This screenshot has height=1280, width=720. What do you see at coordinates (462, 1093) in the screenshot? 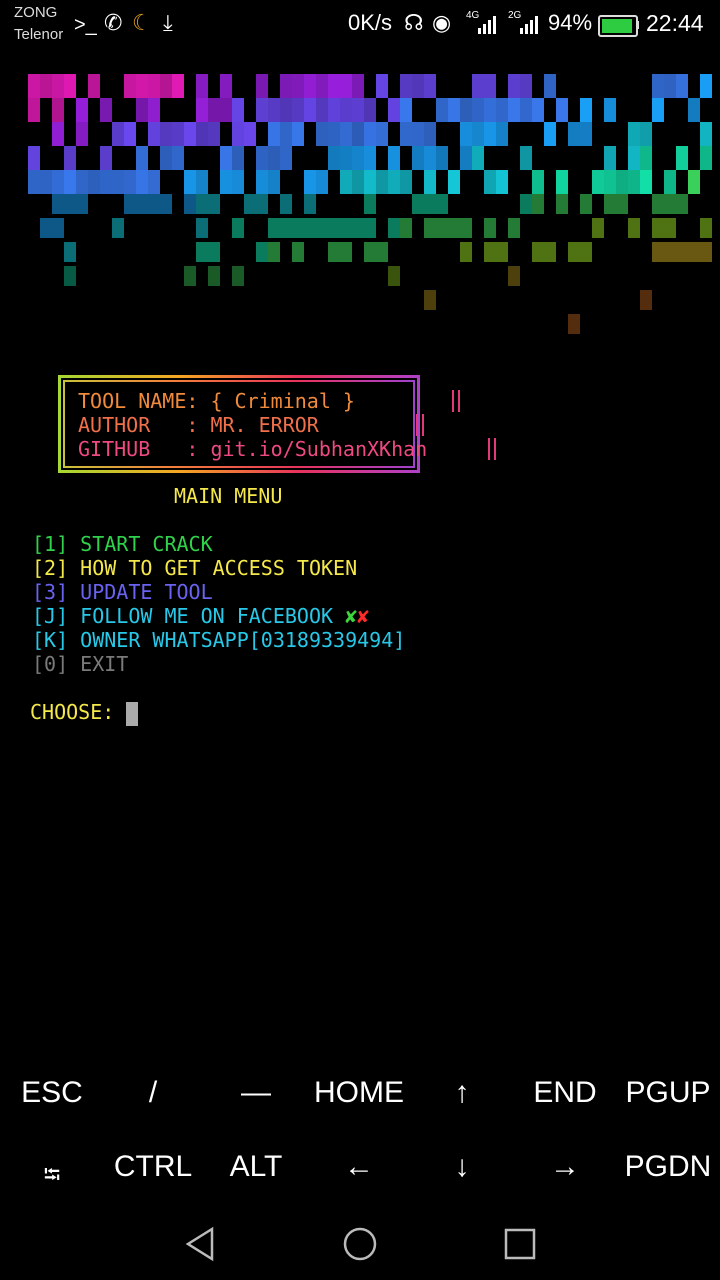
I see `key-up: ↑` at bounding box center [462, 1093].